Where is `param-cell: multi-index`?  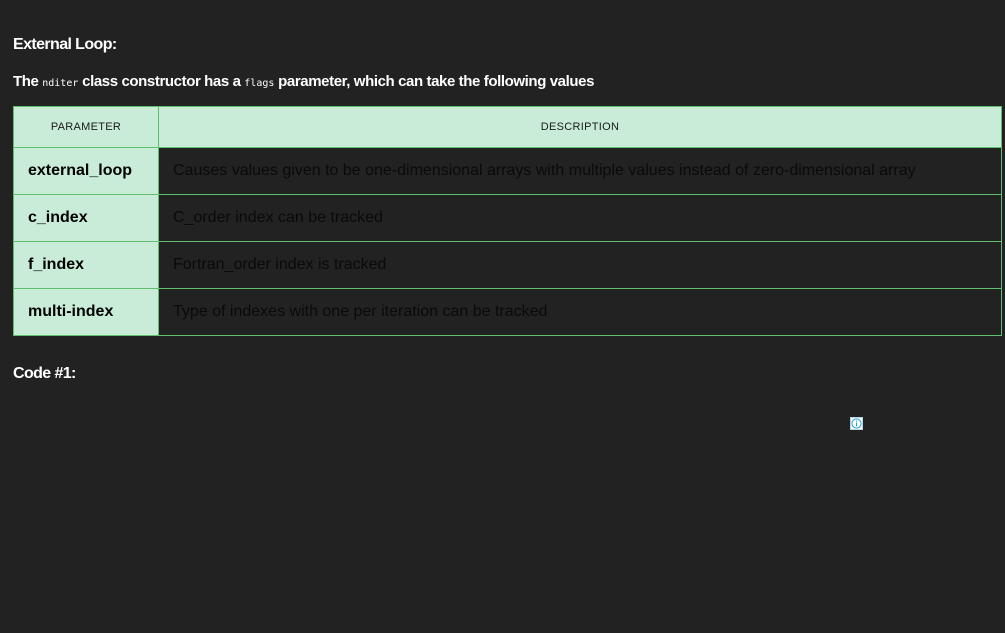
param-cell: multi-index is located at coordinates (86, 312).